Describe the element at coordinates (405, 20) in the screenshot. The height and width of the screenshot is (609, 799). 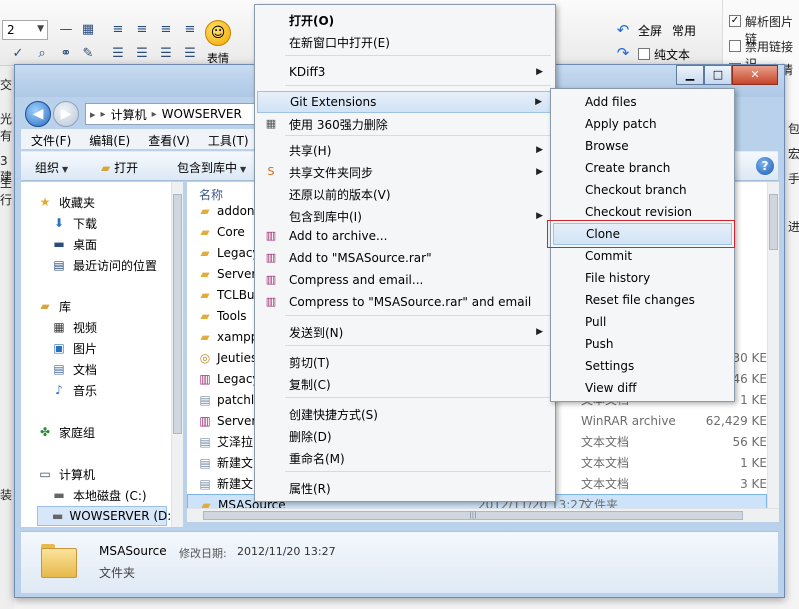
I see `context-menu-item: 打开(O)` at that location.